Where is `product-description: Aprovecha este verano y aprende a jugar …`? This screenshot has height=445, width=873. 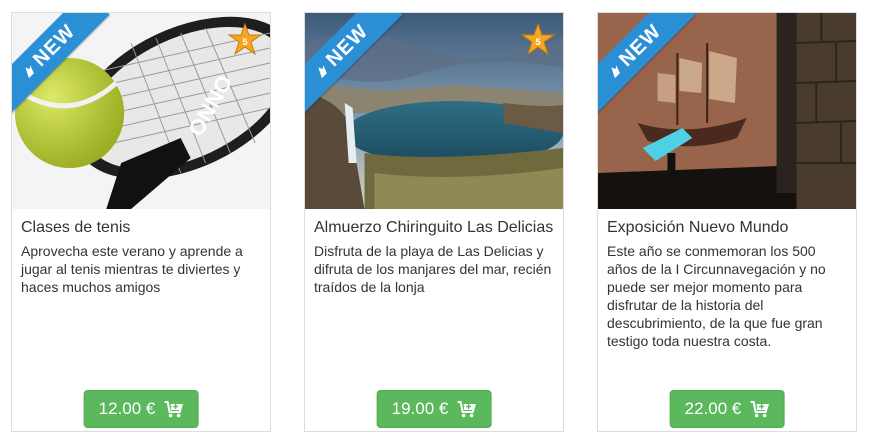 product-description: Aprovecha este verano y aprende a jugar … is located at coordinates (132, 269).